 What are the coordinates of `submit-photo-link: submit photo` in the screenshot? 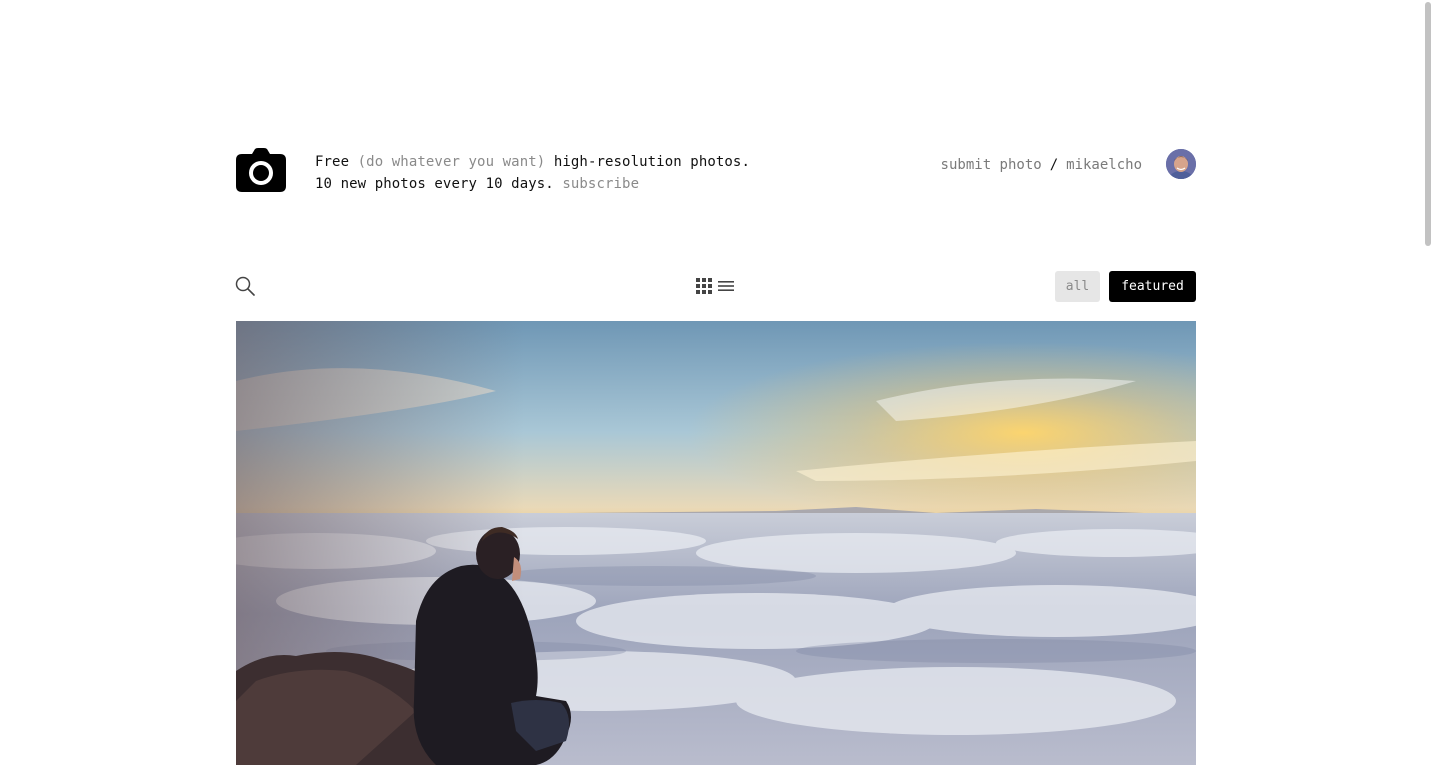 It's located at (991, 165).